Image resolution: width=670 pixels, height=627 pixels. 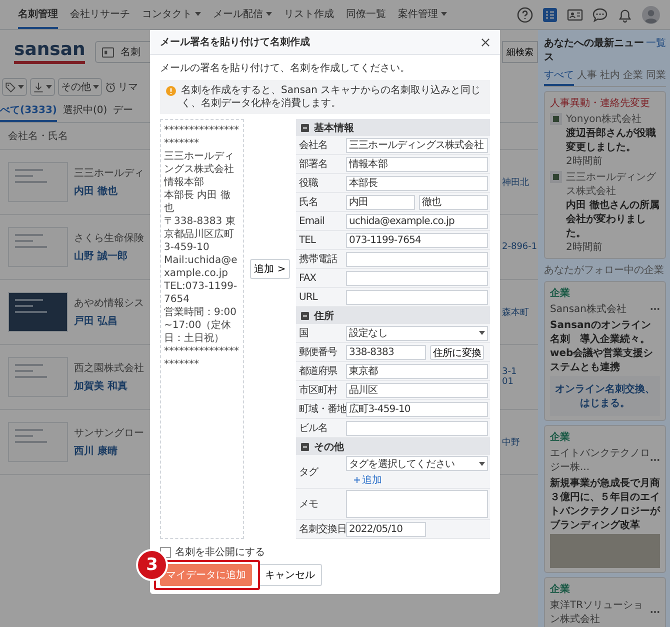 I want to click on section-header: 住所, so click(x=393, y=315).